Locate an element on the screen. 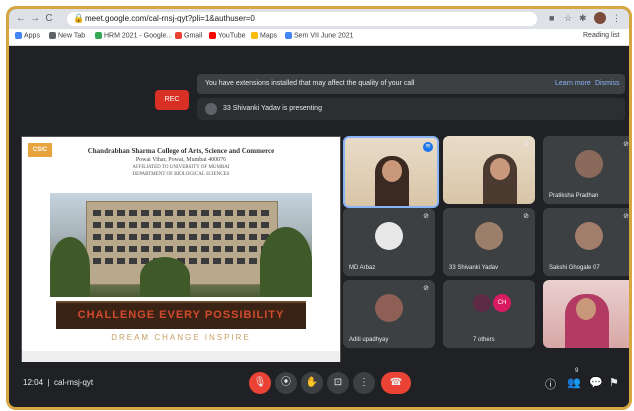 Image resolution: width=634 pixels, height=411 pixels. bookmark-sem: Sem VII June 2021 is located at coordinates (319, 35).